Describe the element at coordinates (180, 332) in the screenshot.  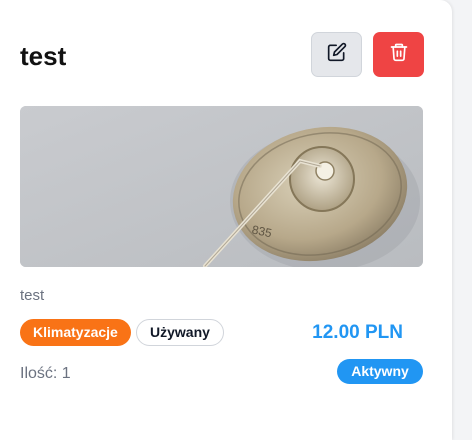
I see `condition-tag: Używany` at that location.